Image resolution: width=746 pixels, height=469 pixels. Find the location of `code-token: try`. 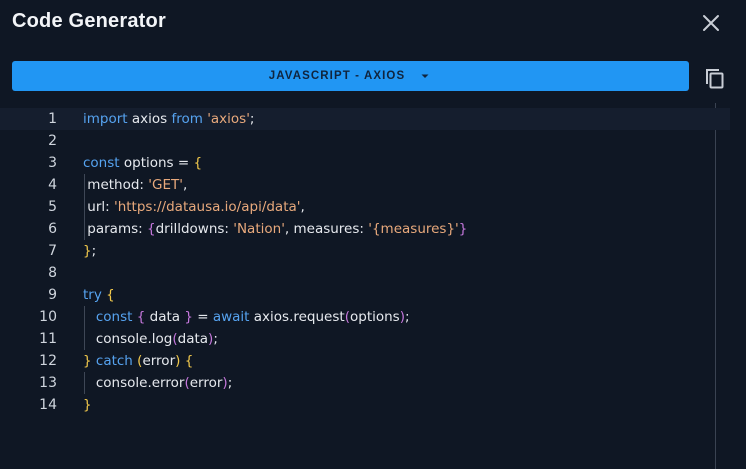

code-token: try is located at coordinates (92, 295).